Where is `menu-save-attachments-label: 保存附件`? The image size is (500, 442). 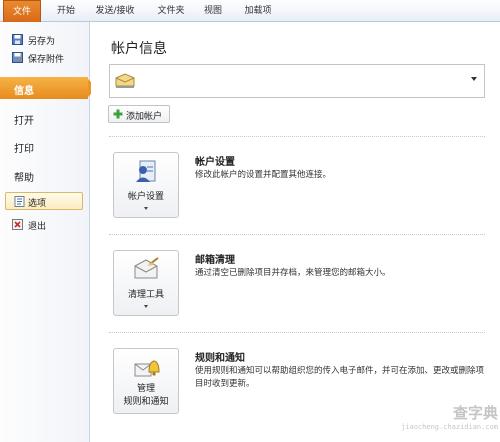
menu-save-attachments-label: 保存附件 is located at coordinates (46, 60).